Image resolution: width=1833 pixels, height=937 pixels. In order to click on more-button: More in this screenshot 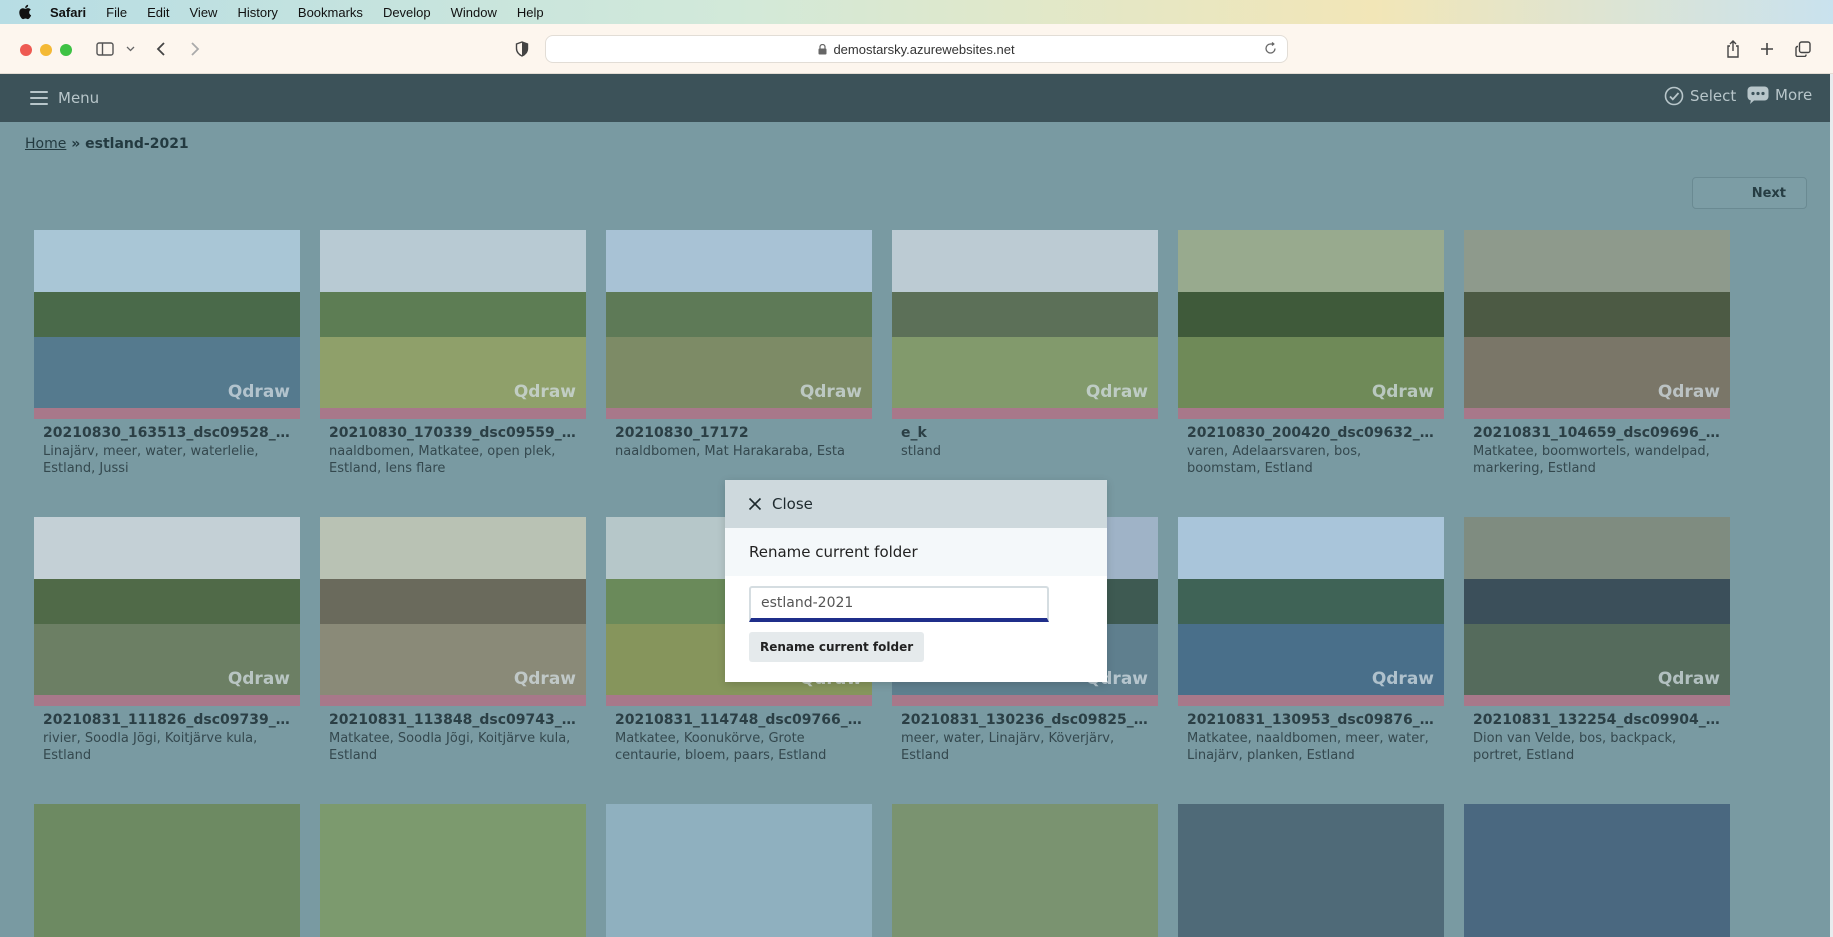, I will do `click(1779, 95)`.